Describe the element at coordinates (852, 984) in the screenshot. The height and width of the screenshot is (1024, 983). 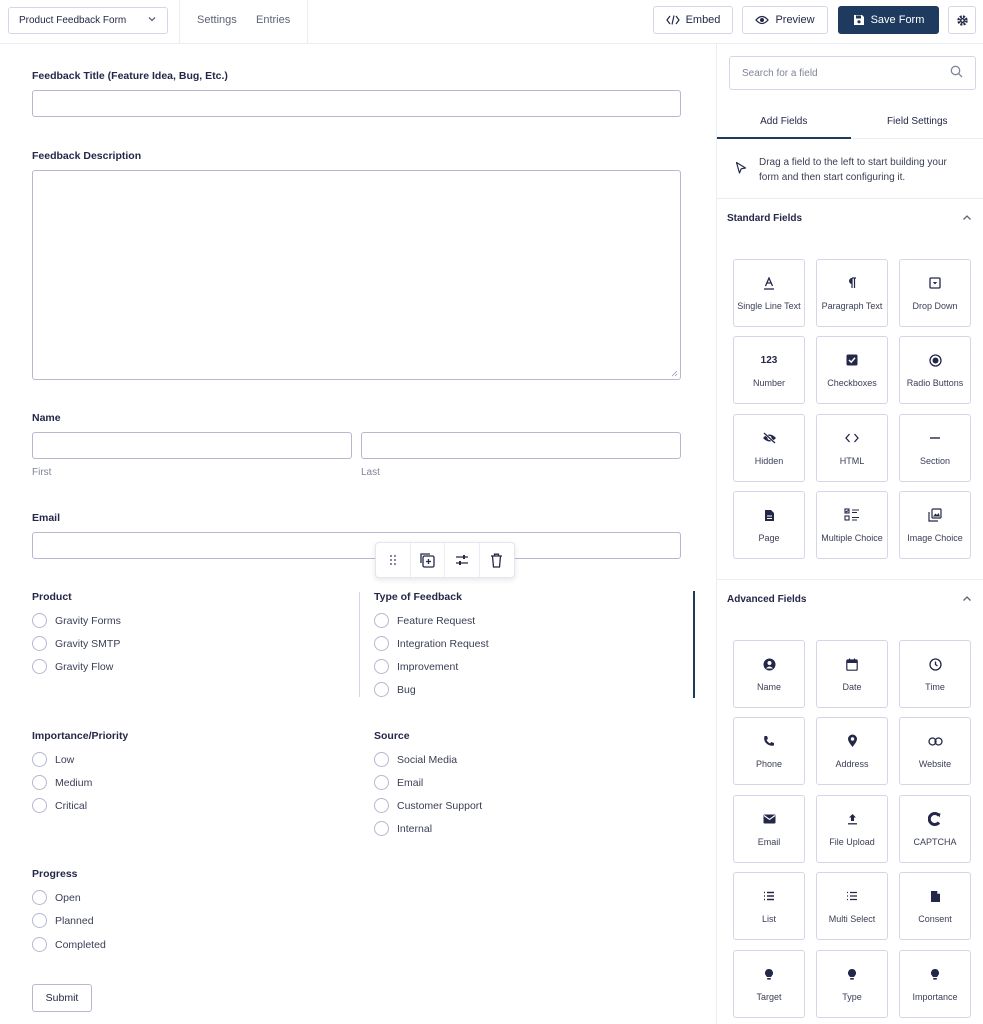
I see `field-tile-type: Type` at that location.